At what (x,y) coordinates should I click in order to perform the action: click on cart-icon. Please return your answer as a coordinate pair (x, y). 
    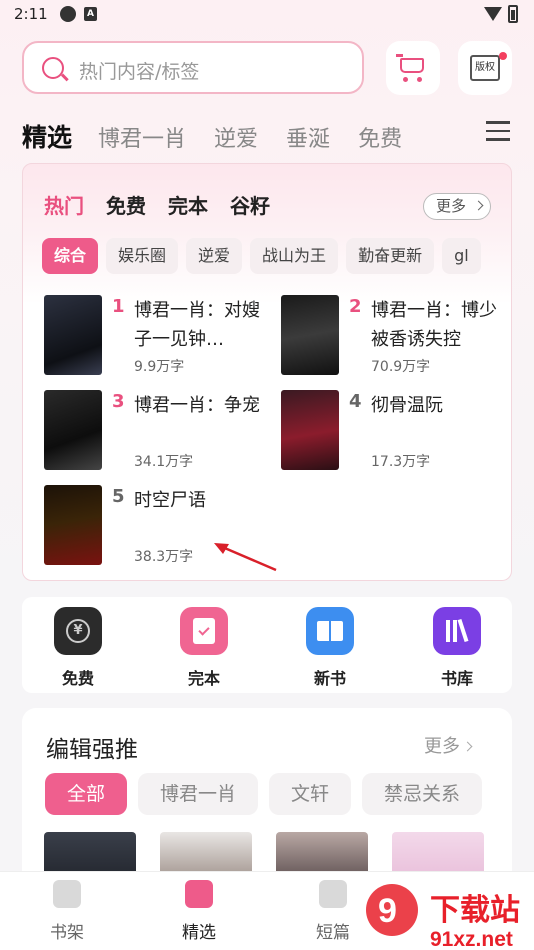
    Looking at the image, I should click on (412, 65).